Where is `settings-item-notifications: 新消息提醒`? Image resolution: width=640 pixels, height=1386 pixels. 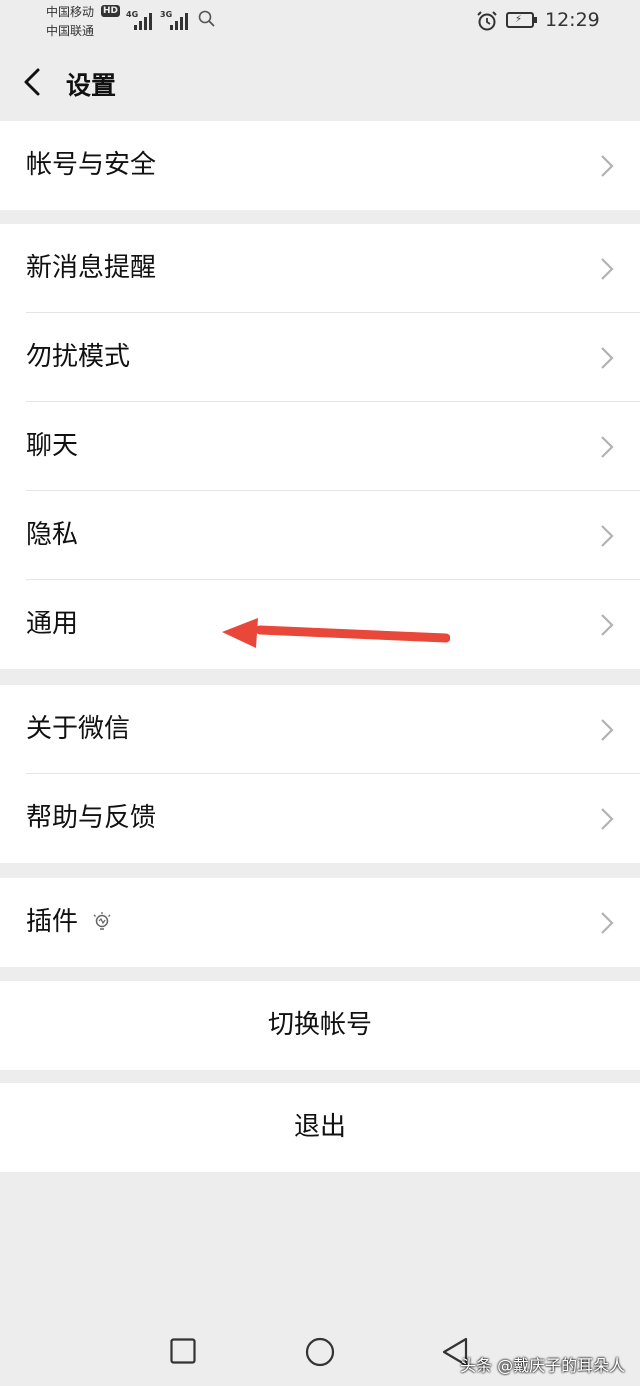 settings-item-notifications: 新消息提醒 is located at coordinates (320, 268).